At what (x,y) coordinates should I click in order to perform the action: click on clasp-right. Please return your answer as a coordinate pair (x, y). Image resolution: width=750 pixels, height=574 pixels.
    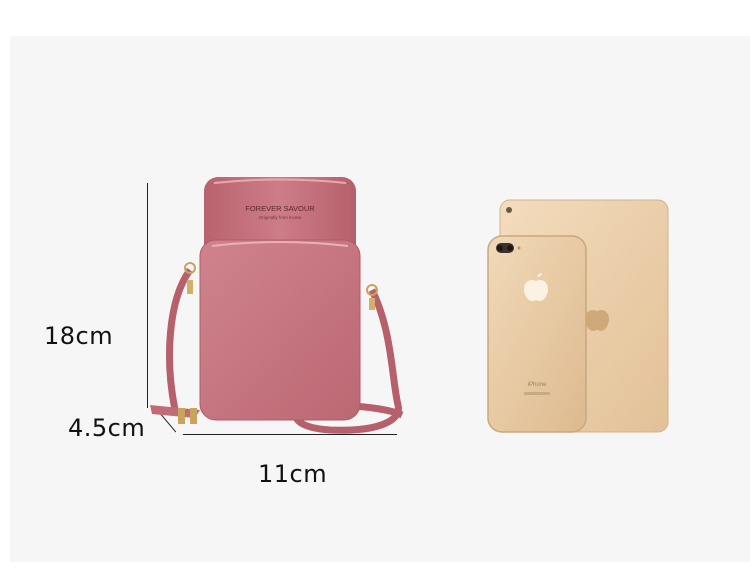
    Looking at the image, I should click on (372, 304).